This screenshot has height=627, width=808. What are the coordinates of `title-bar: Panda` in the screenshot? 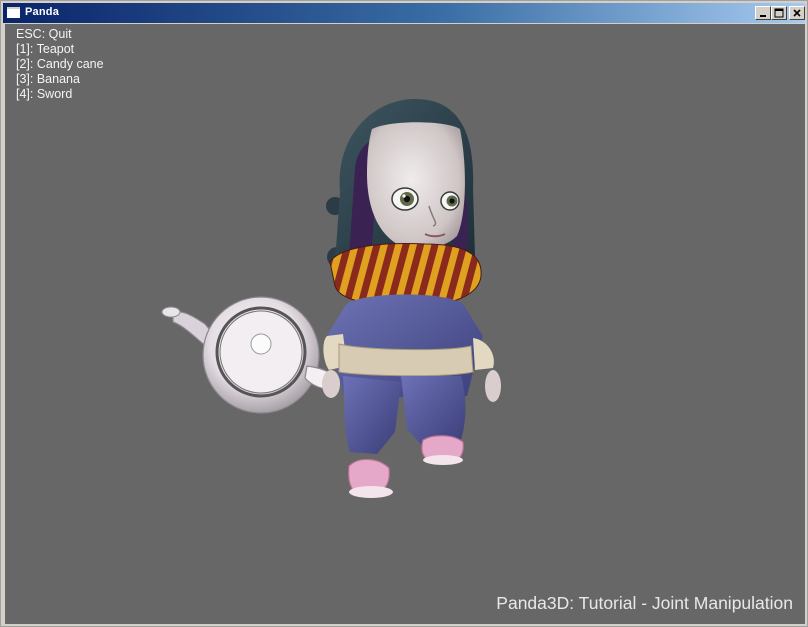 It's located at (404, 13).